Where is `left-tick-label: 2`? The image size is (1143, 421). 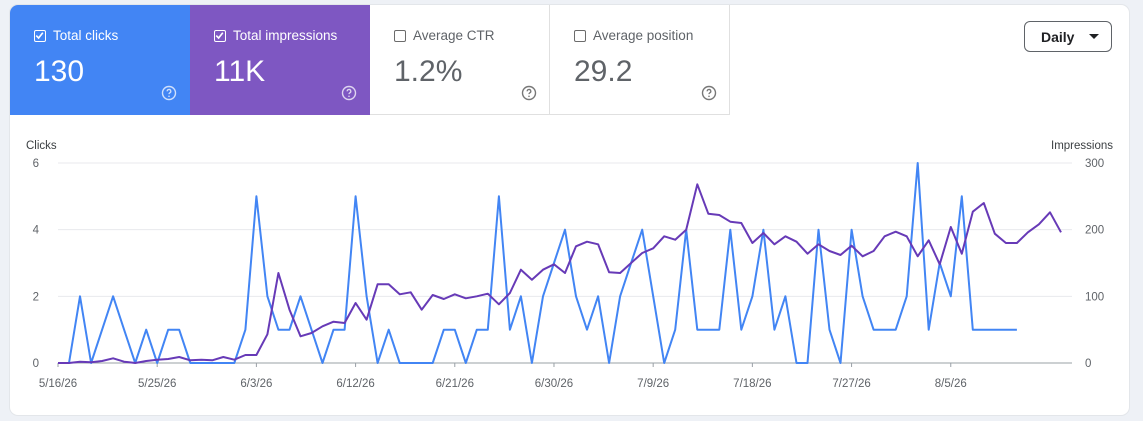
left-tick-label: 2 is located at coordinates (36, 297).